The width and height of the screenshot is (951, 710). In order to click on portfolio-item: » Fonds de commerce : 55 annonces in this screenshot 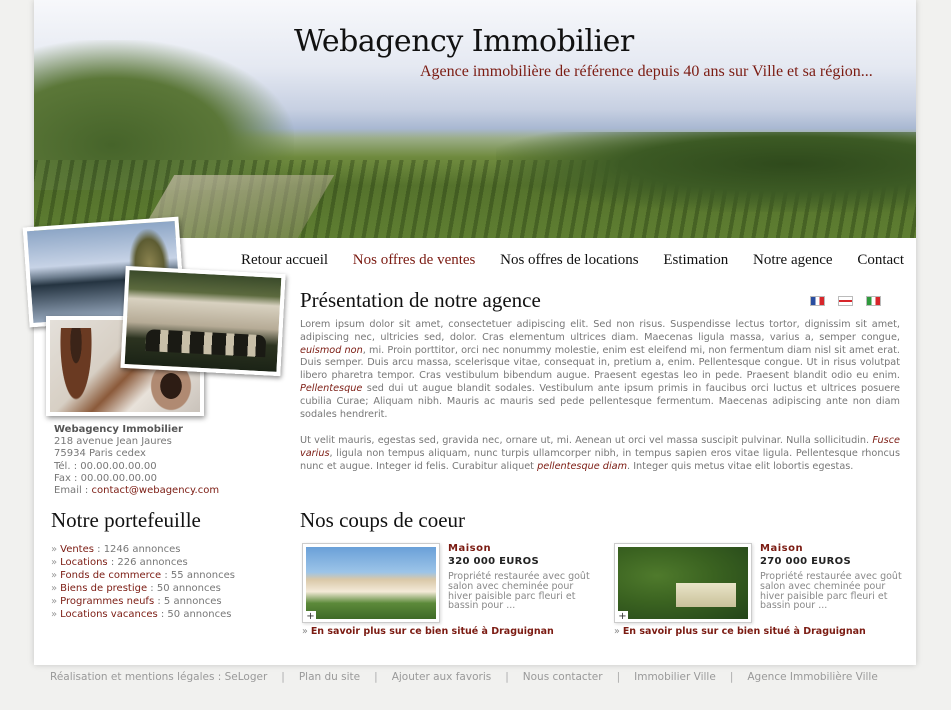, I will do `click(143, 575)`.